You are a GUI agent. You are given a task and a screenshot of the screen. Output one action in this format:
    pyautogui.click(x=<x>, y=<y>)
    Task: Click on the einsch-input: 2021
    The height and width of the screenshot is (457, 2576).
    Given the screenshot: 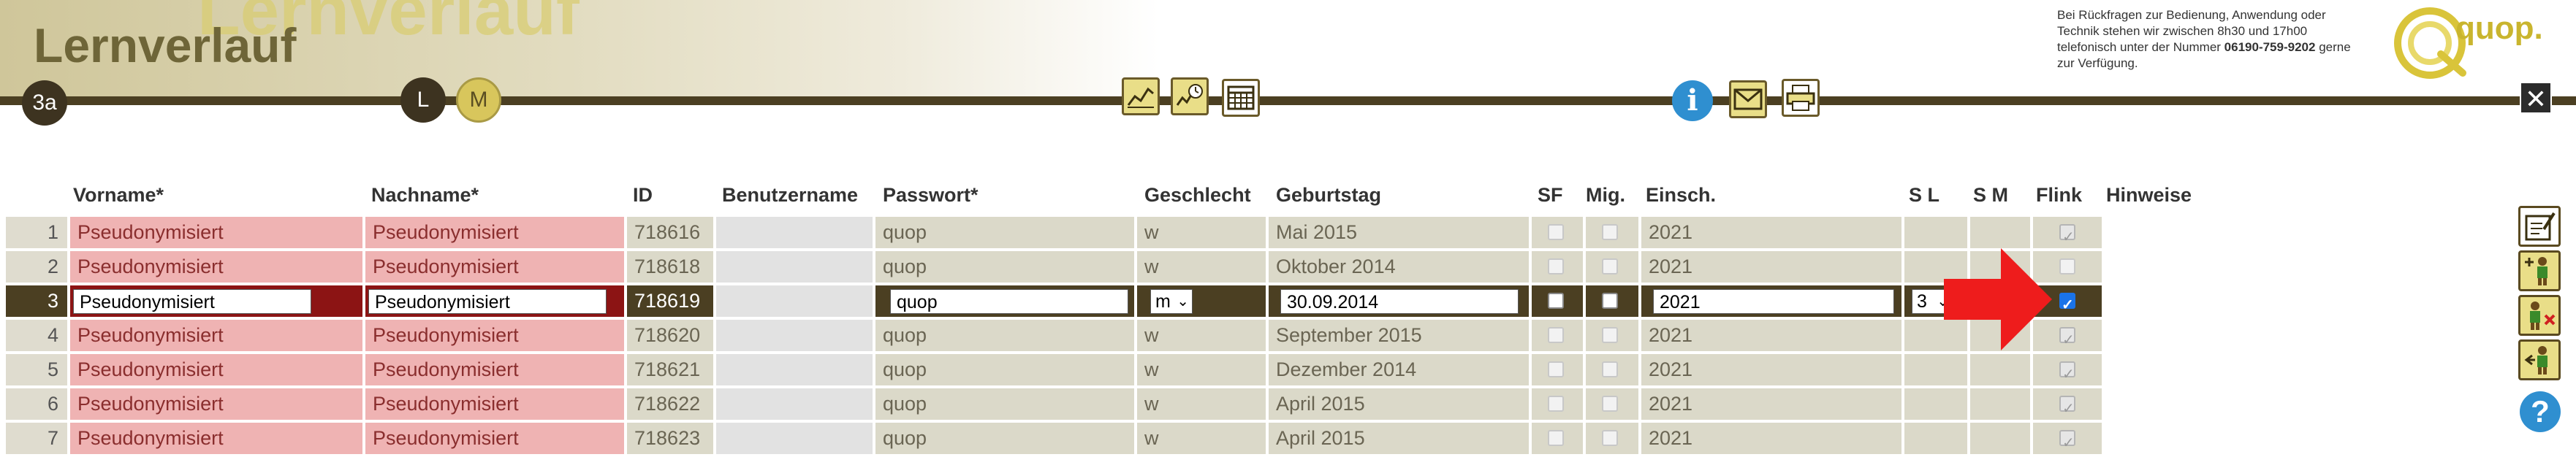 What is the action you would take?
    pyautogui.click(x=1774, y=301)
    